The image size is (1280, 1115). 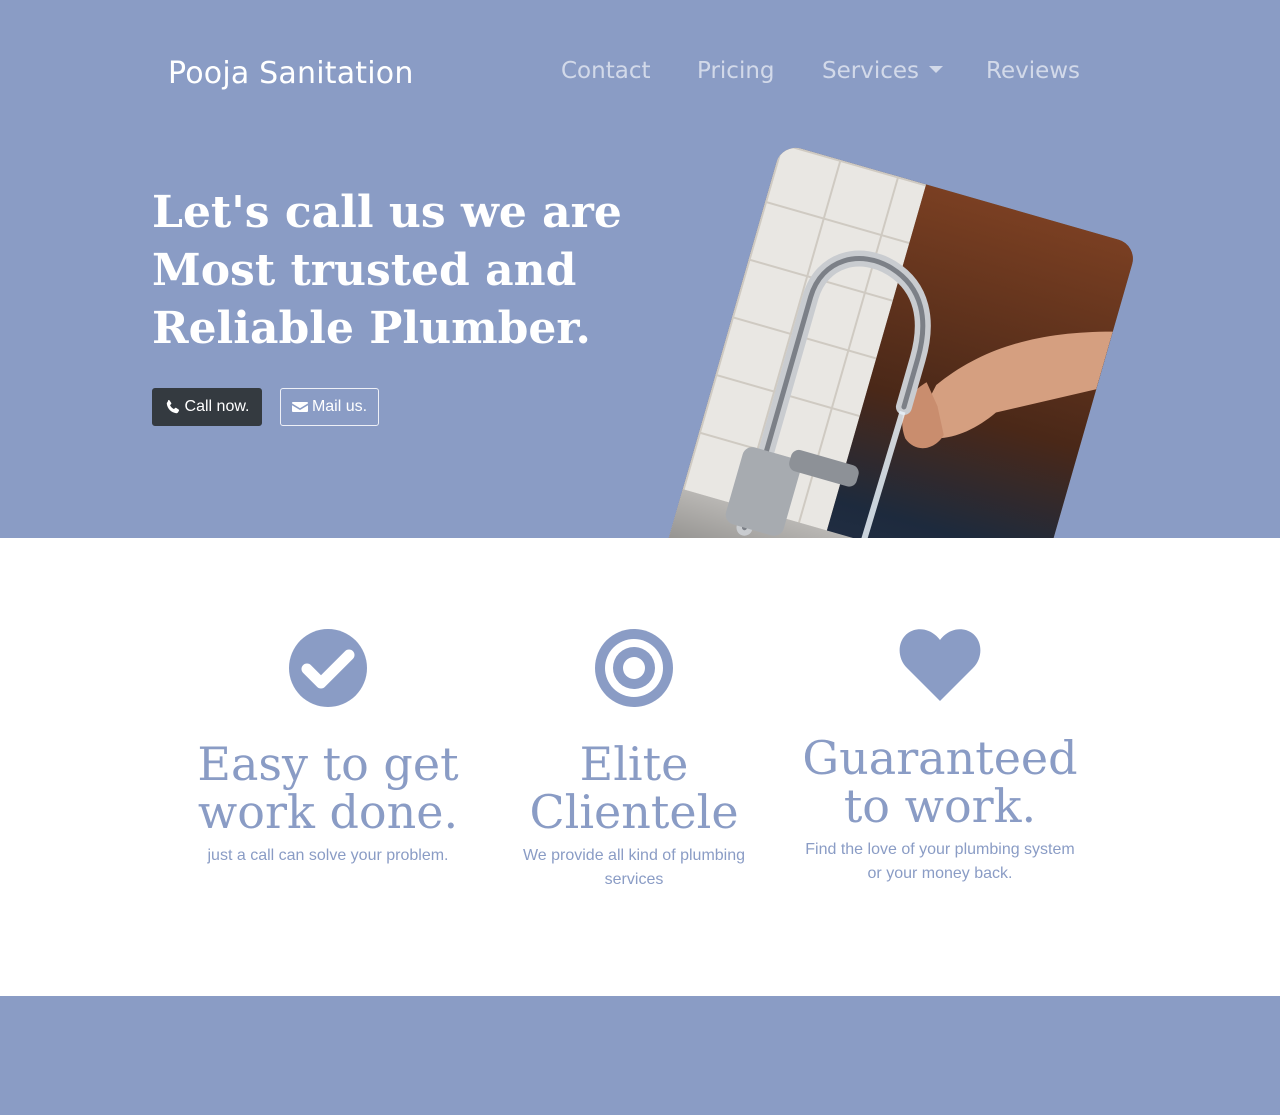 What do you see at coordinates (217, 406) in the screenshot?
I see `call-now-label: Call now.` at bounding box center [217, 406].